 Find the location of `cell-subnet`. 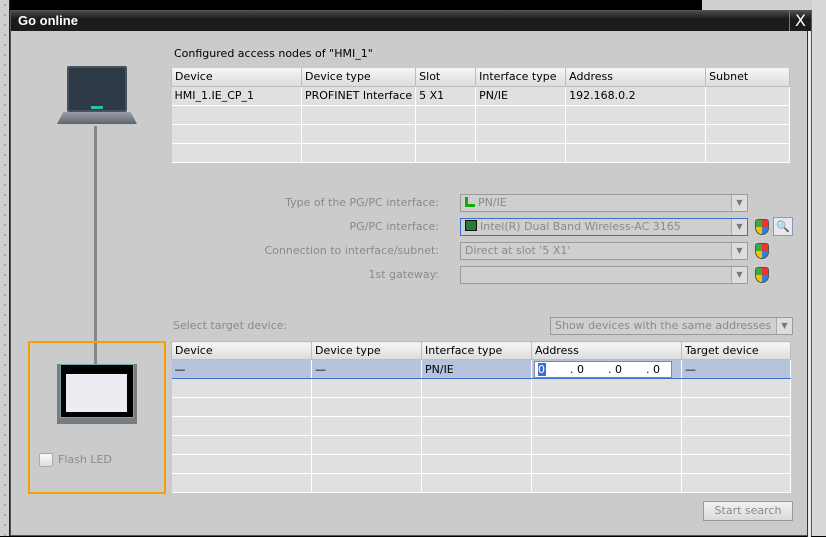

cell-subnet is located at coordinates (747, 96).